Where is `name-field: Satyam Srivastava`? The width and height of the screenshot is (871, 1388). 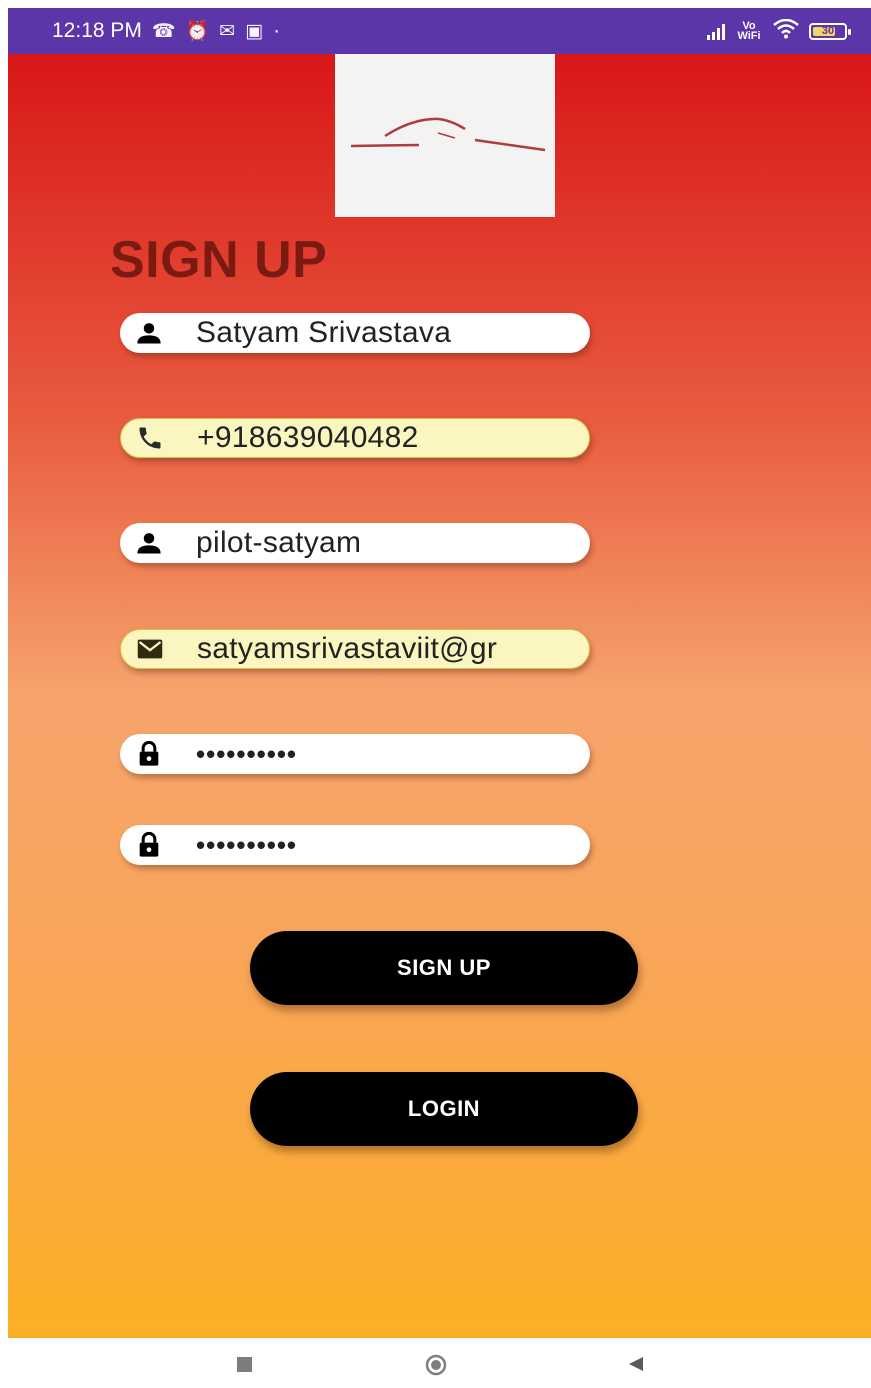 name-field: Satyam Srivastava is located at coordinates (355, 333).